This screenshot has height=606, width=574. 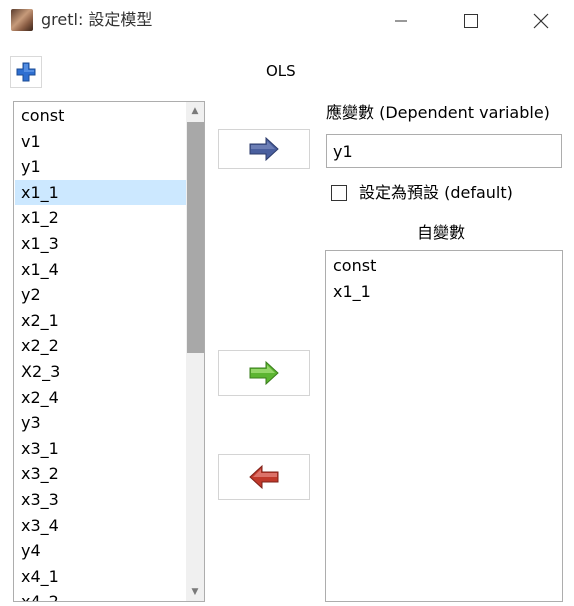 I want to click on scroll-down-icon: ▼, so click(x=195, y=592).